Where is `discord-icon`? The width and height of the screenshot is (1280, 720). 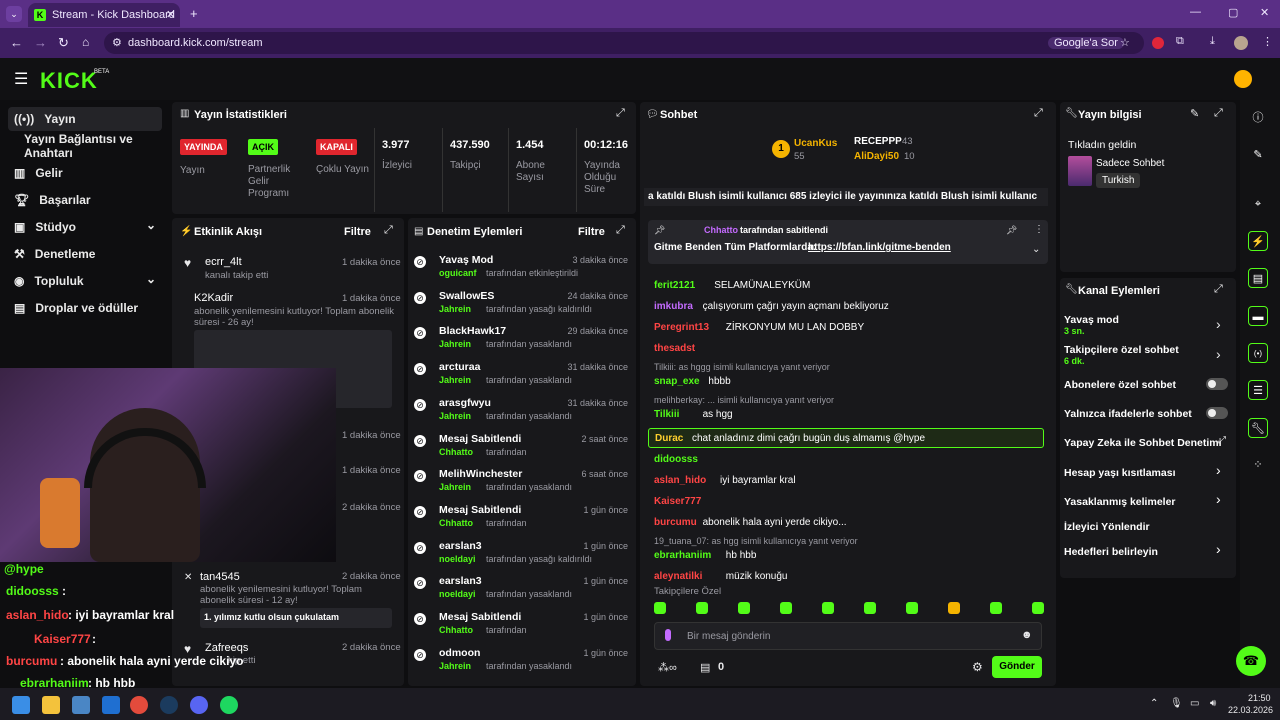
discord-icon is located at coordinates (199, 705).